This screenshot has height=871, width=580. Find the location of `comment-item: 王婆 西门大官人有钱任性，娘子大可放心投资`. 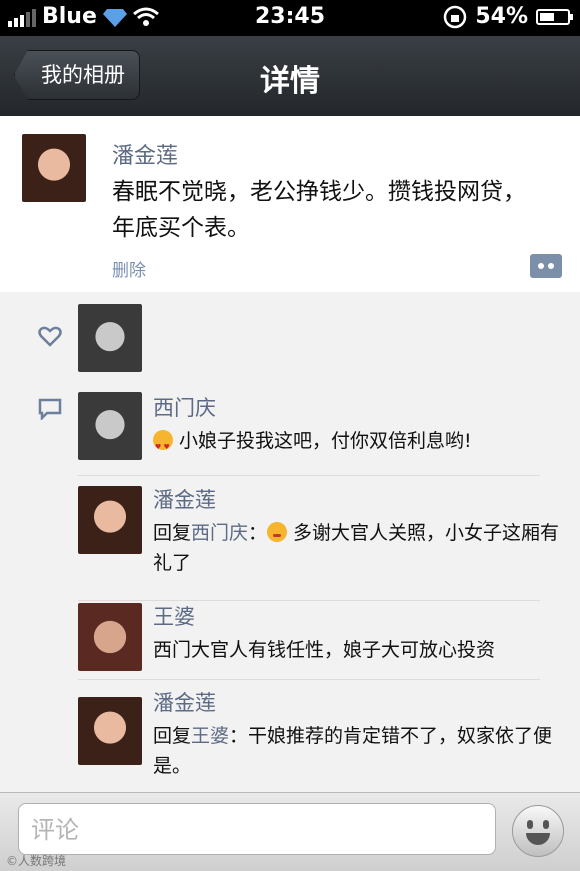

comment-item: 王婆 西门大官人有钱任性，娘子大可放心投资 is located at coordinates (309, 636).